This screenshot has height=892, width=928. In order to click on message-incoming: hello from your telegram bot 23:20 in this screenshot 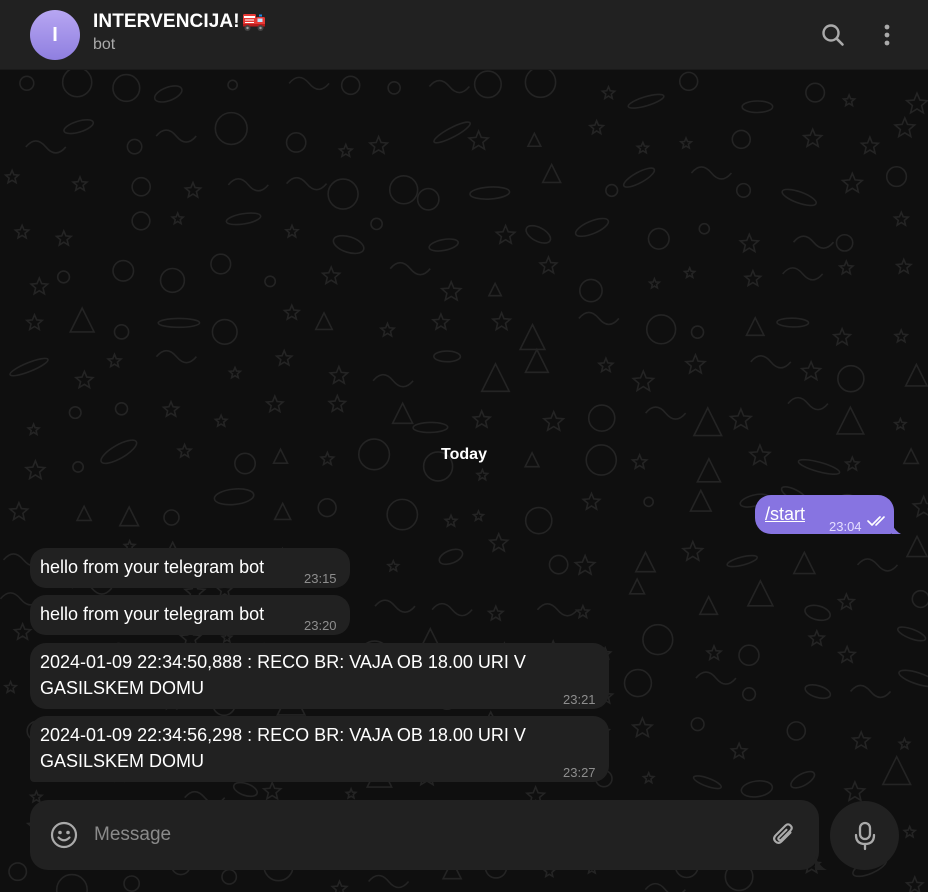, I will do `click(190, 615)`.